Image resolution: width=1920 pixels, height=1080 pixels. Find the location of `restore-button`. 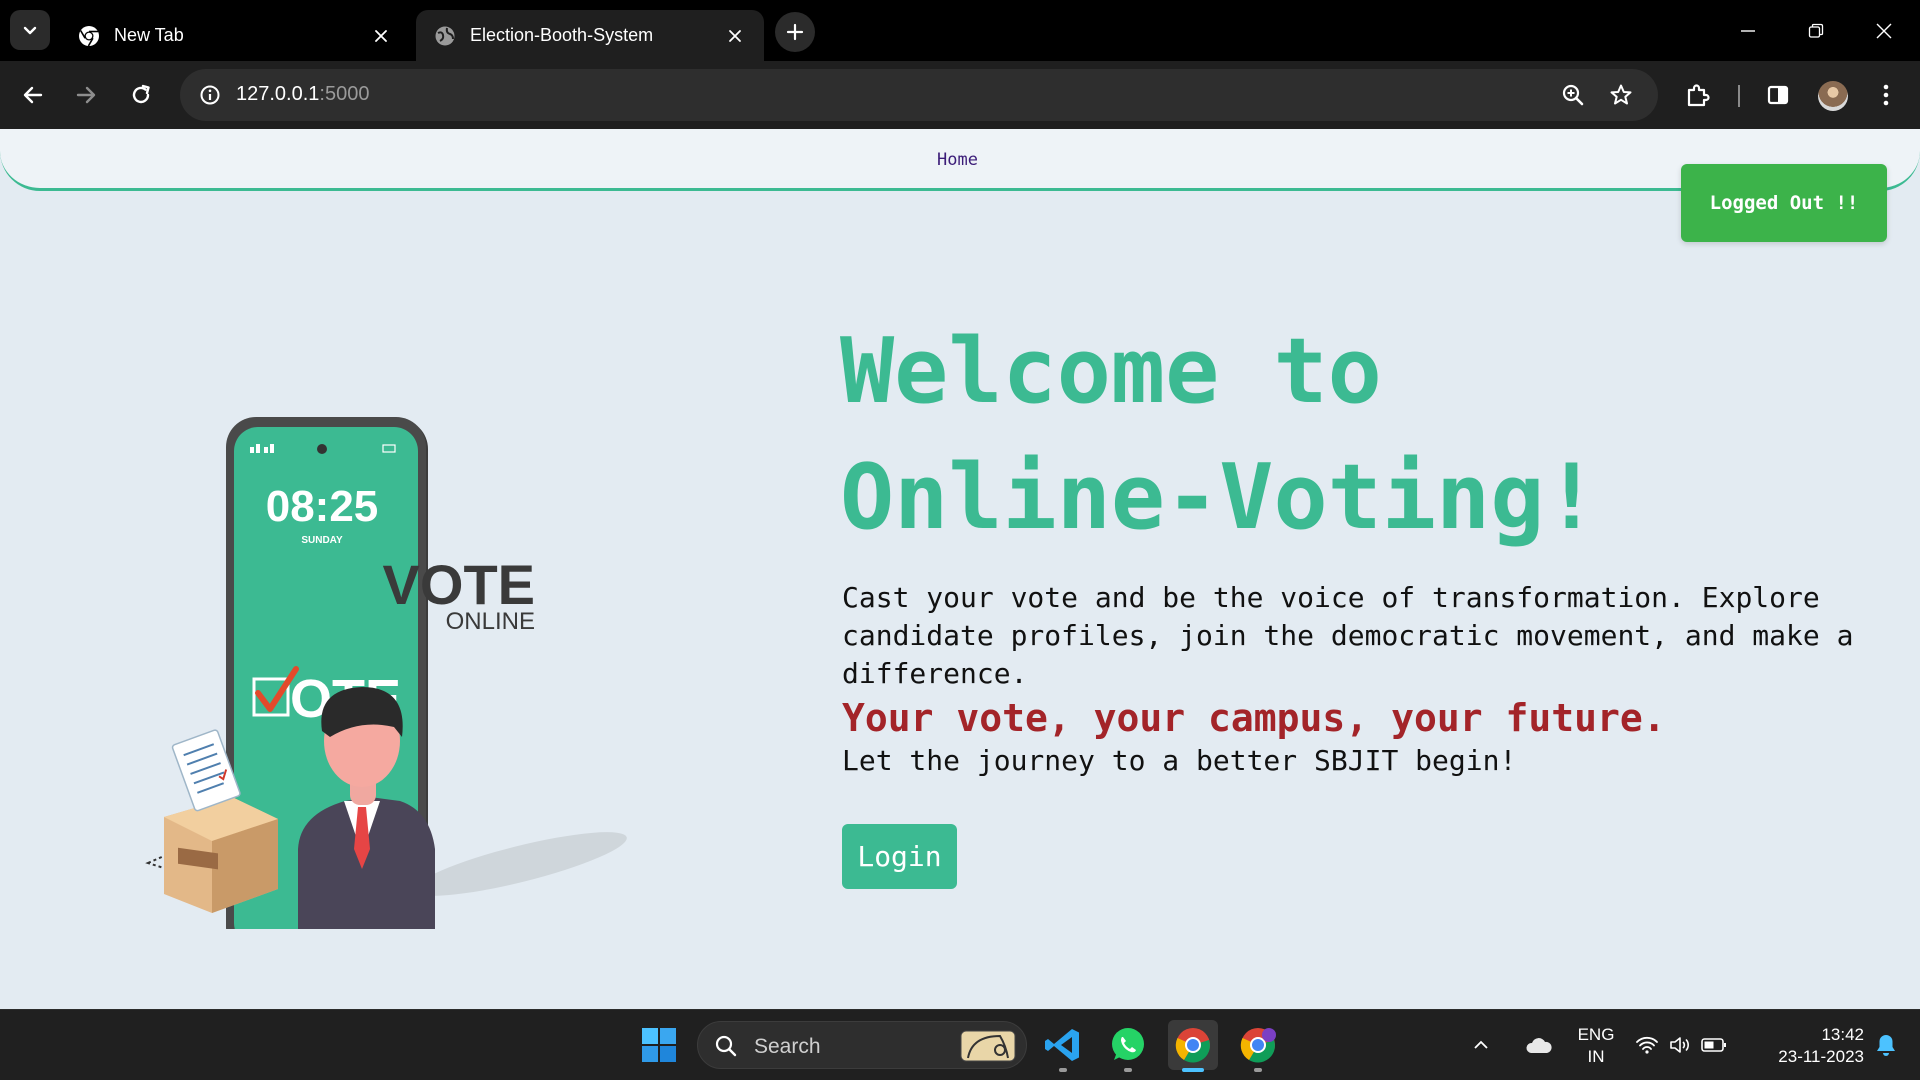

restore-button is located at coordinates (1816, 30).